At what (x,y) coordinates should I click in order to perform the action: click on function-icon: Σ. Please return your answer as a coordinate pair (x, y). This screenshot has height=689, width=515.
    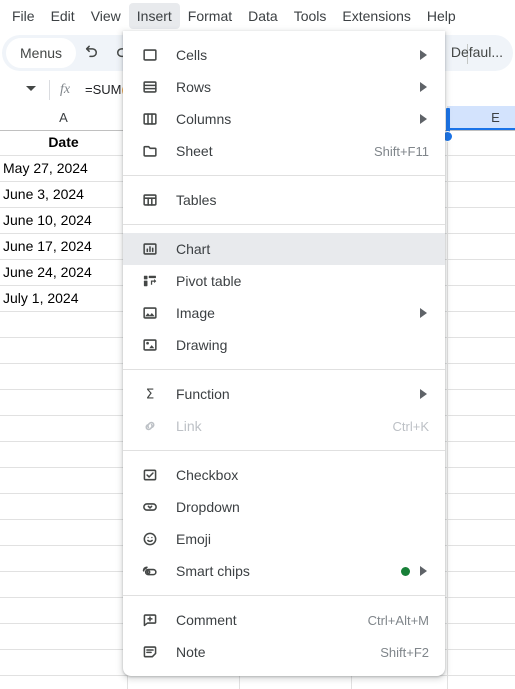
    Looking at the image, I should click on (150, 394).